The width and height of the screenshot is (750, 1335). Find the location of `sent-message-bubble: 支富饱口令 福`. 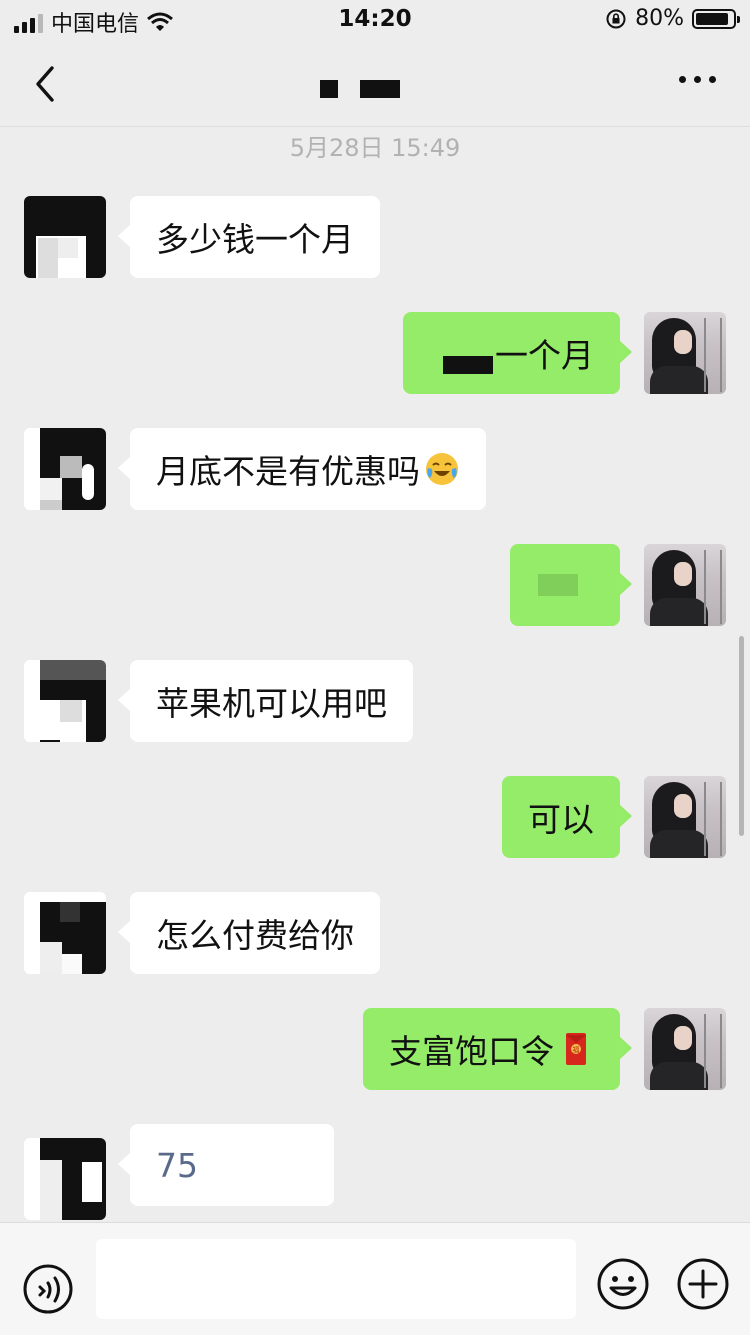

sent-message-bubble: 支富饱口令 福 is located at coordinates (497, 1049).